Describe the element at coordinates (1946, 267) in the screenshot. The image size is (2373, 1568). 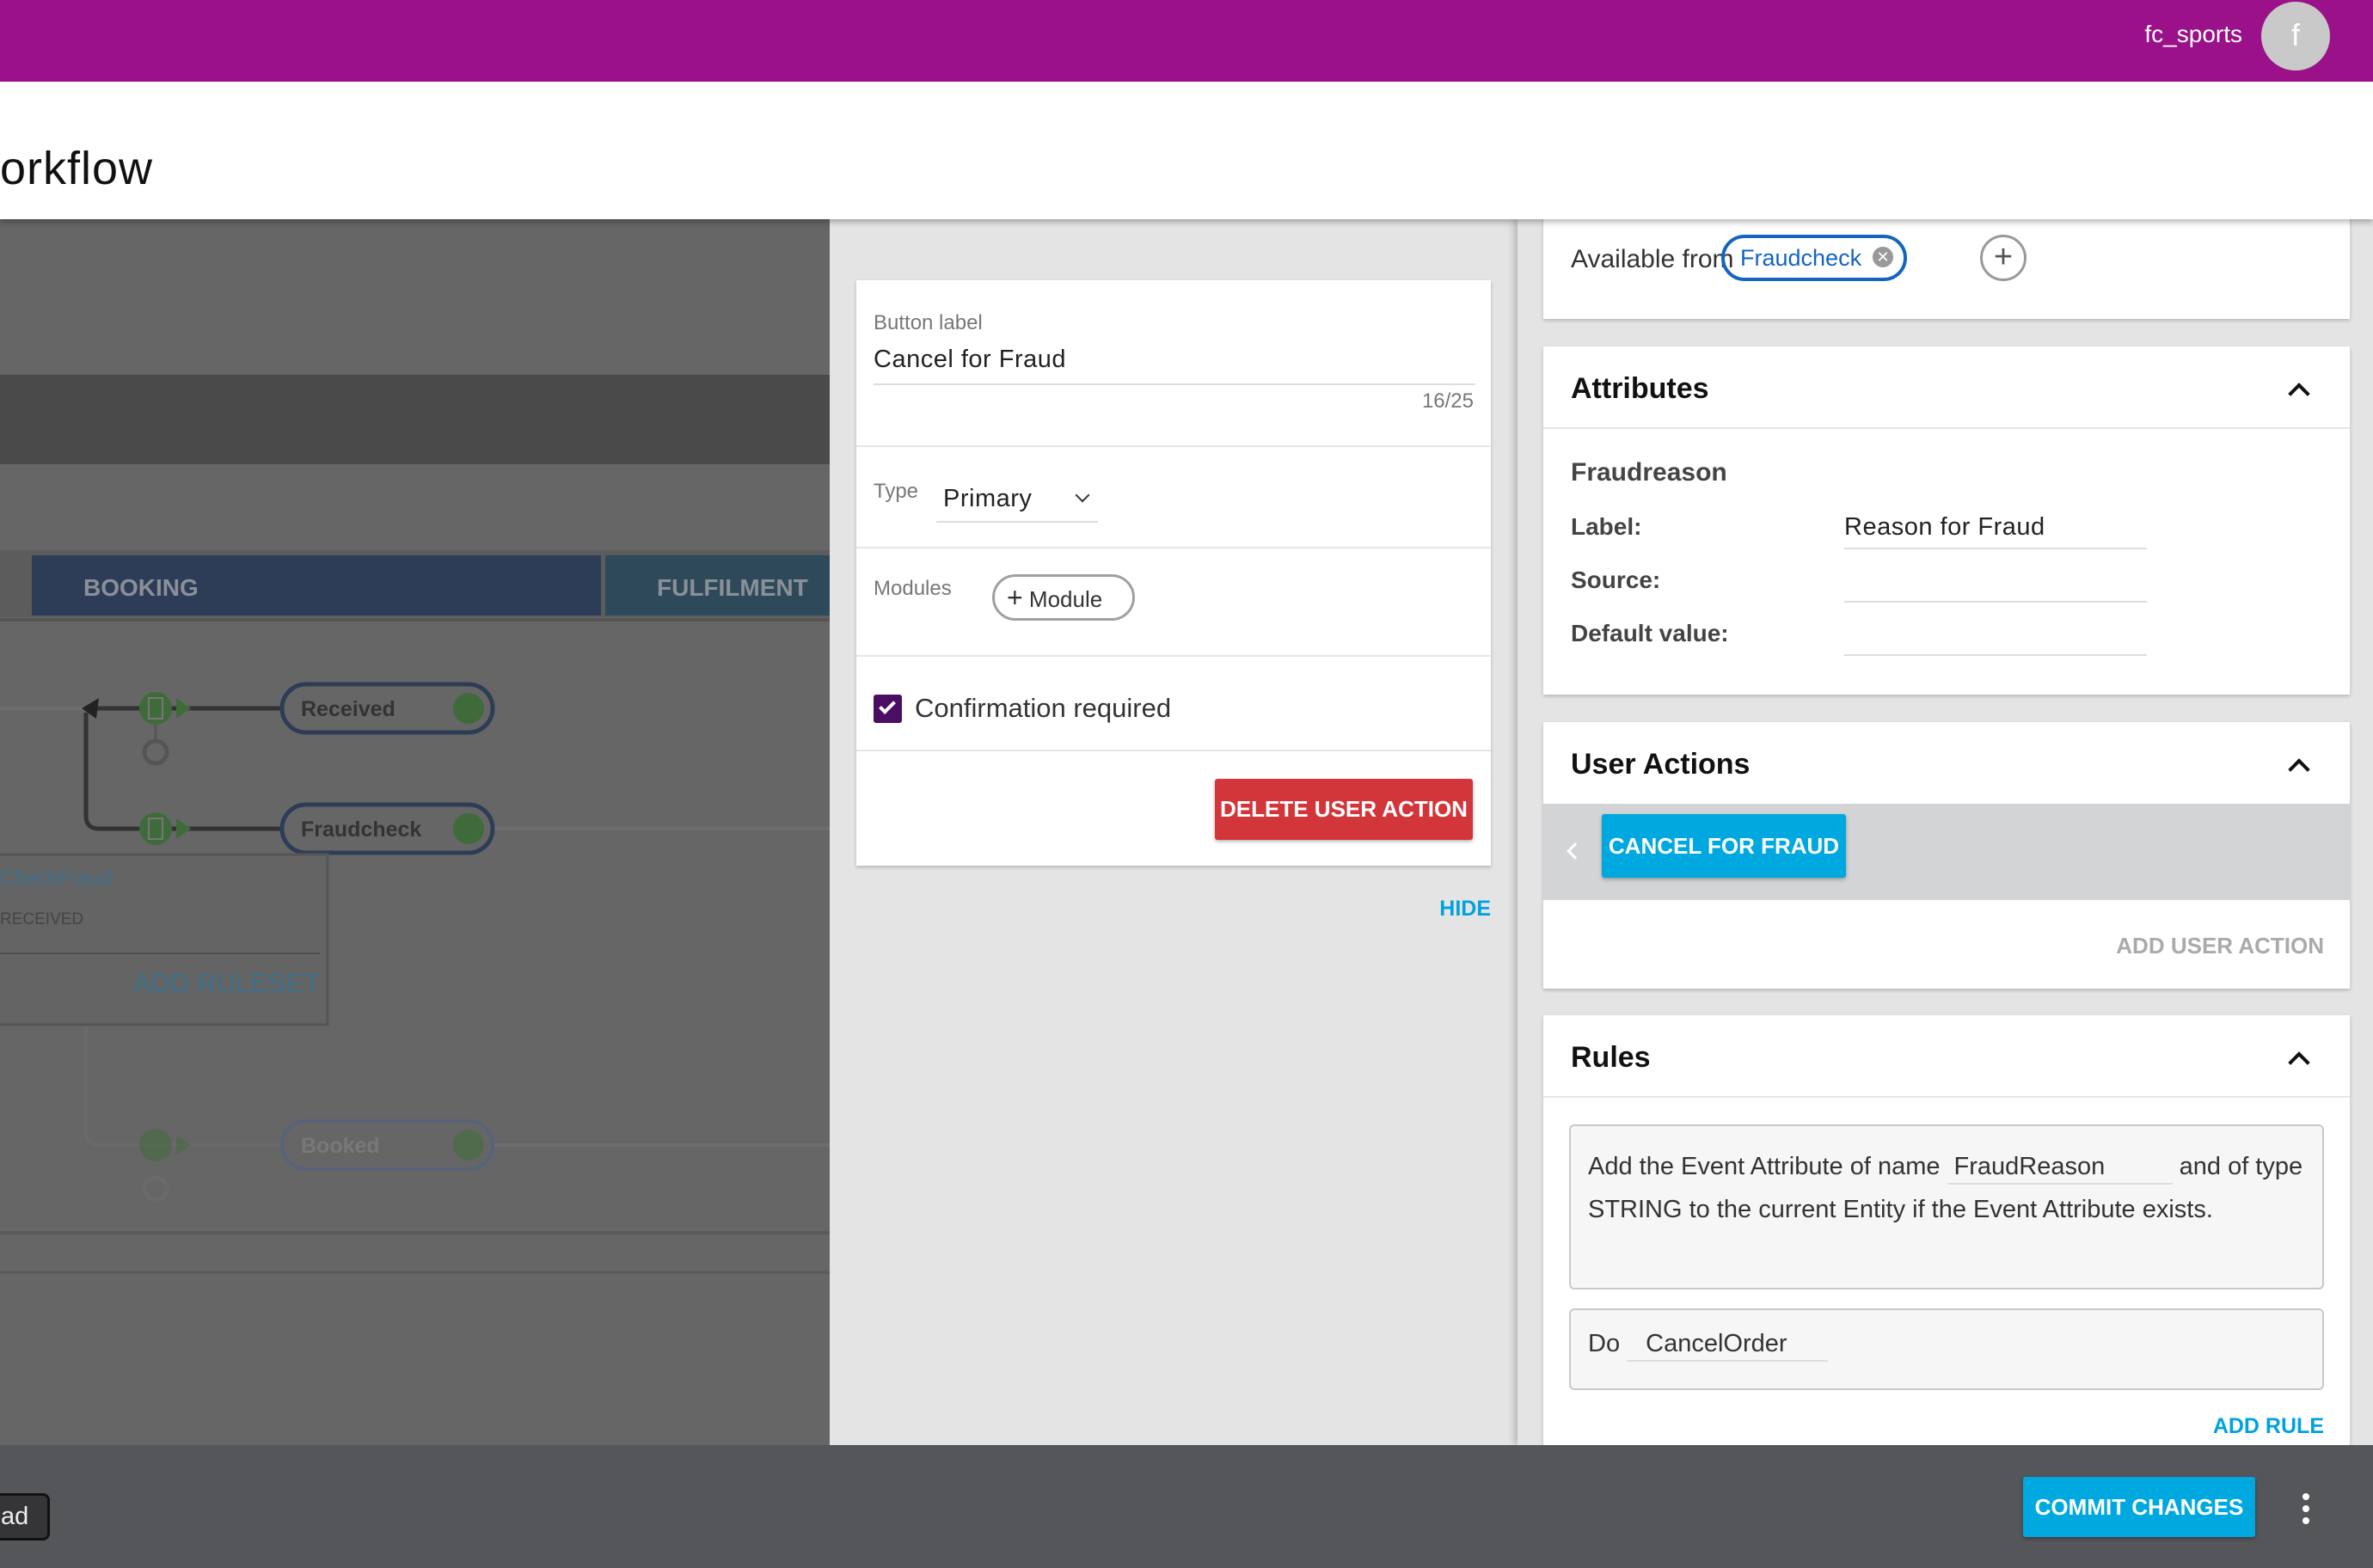
I see `available-from-card: Available from Fraudcheck ✕ +` at that location.